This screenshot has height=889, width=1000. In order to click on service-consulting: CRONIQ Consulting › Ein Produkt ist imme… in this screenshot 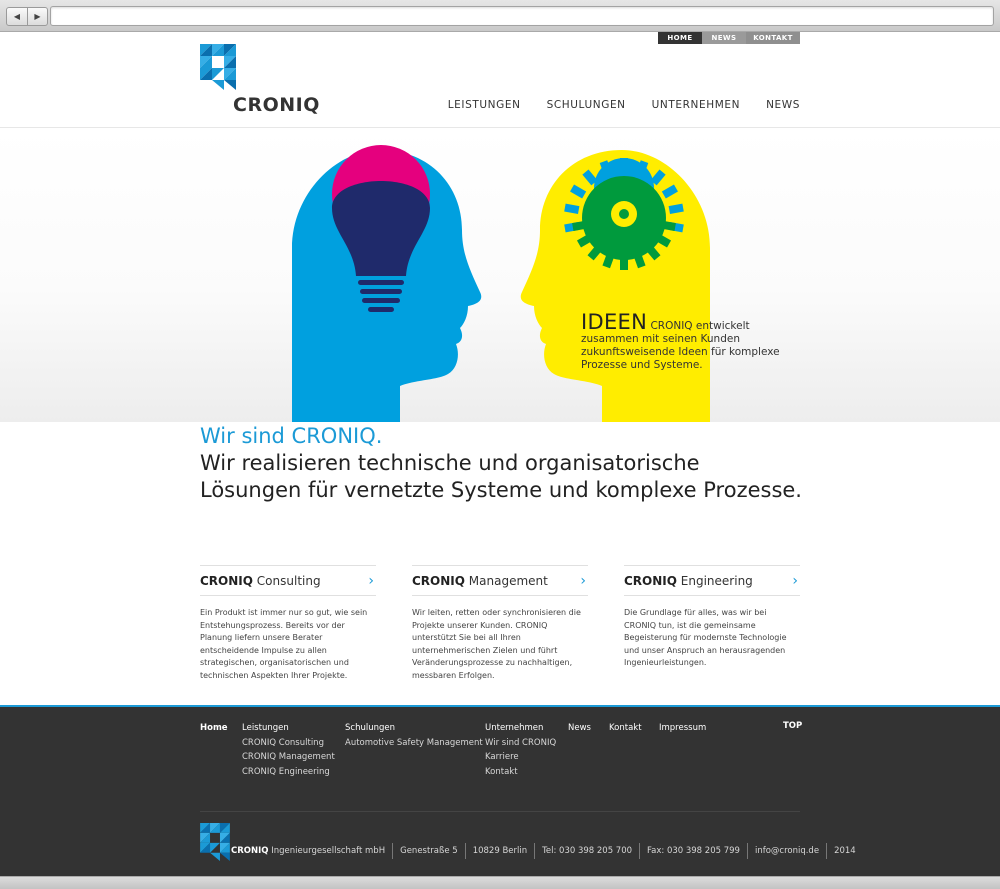, I will do `click(288, 624)`.